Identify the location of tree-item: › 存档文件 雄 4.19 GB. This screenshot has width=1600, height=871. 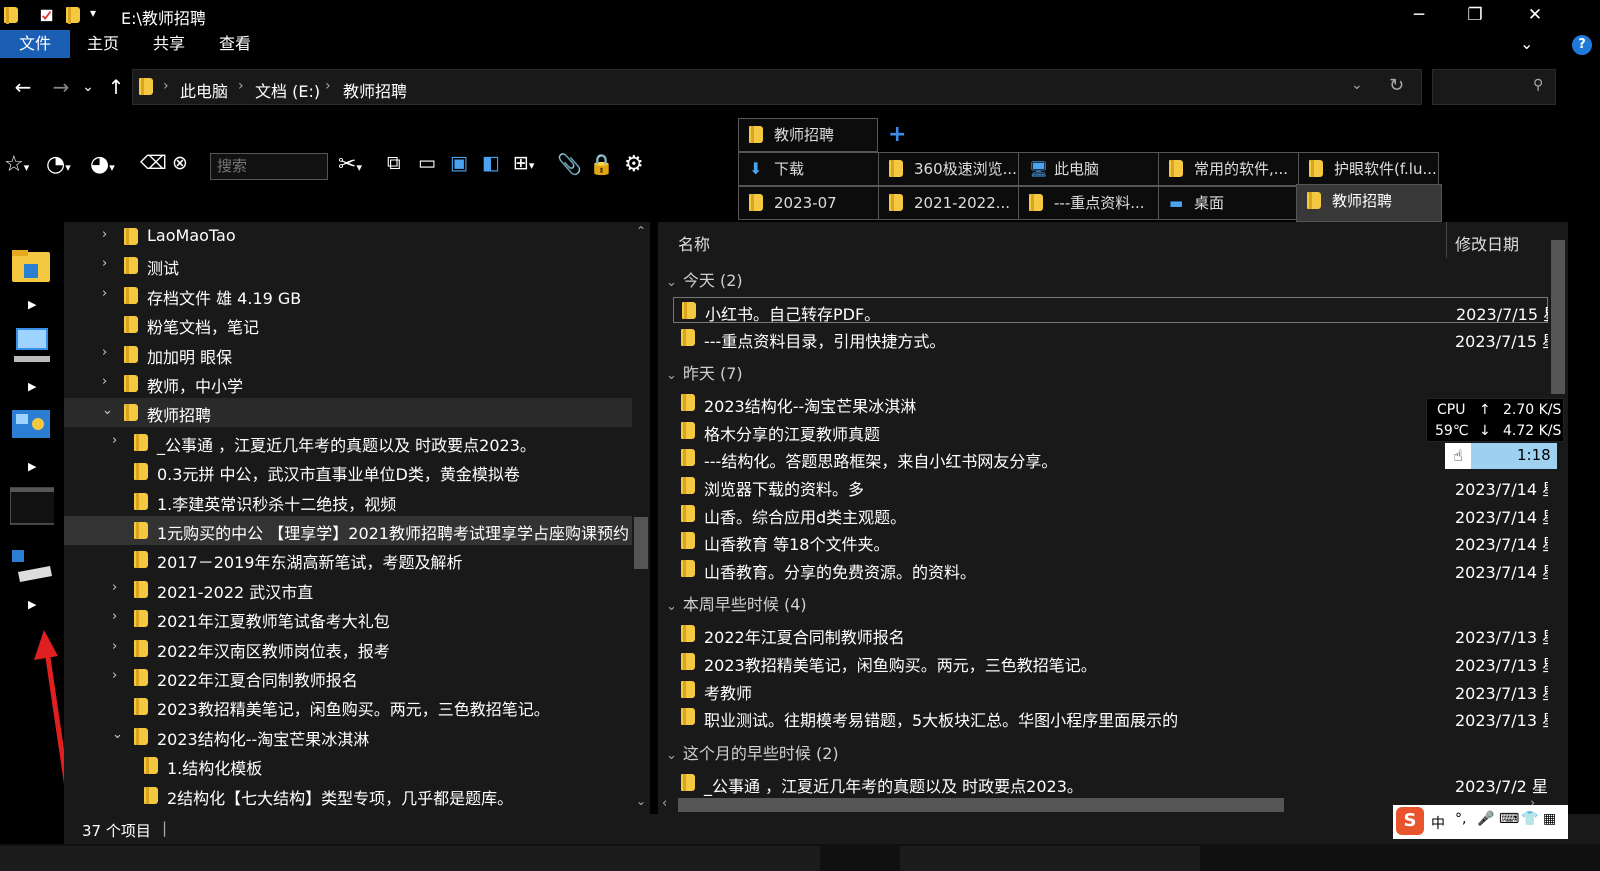
(348, 295).